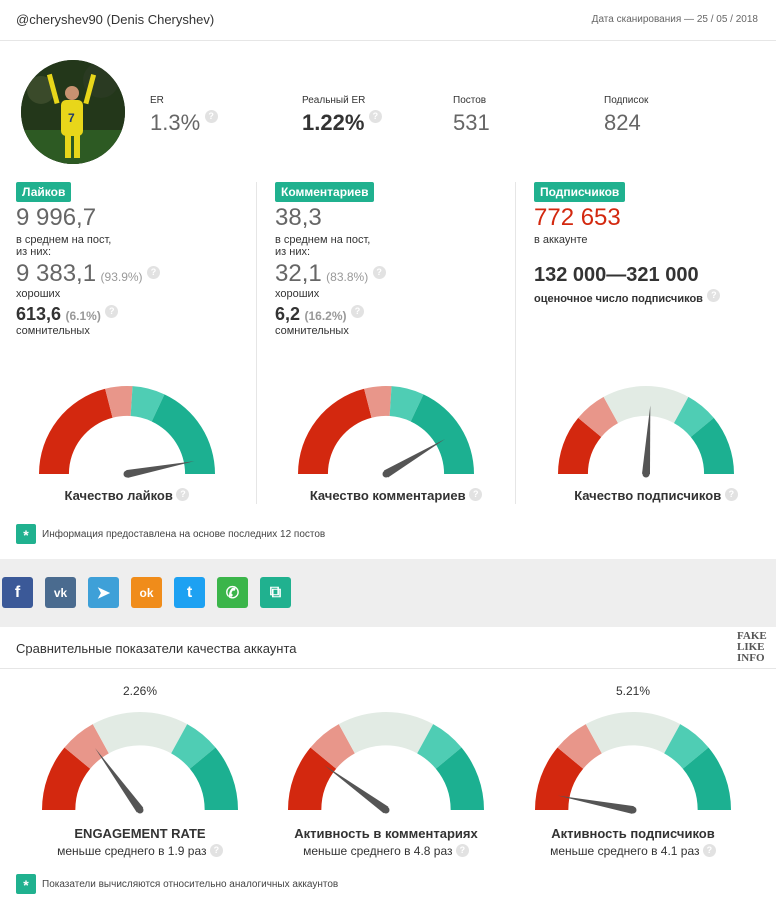 This screenshot has width=776, height=898. I want to click on er-value: 1.3%, so click(175, 122).